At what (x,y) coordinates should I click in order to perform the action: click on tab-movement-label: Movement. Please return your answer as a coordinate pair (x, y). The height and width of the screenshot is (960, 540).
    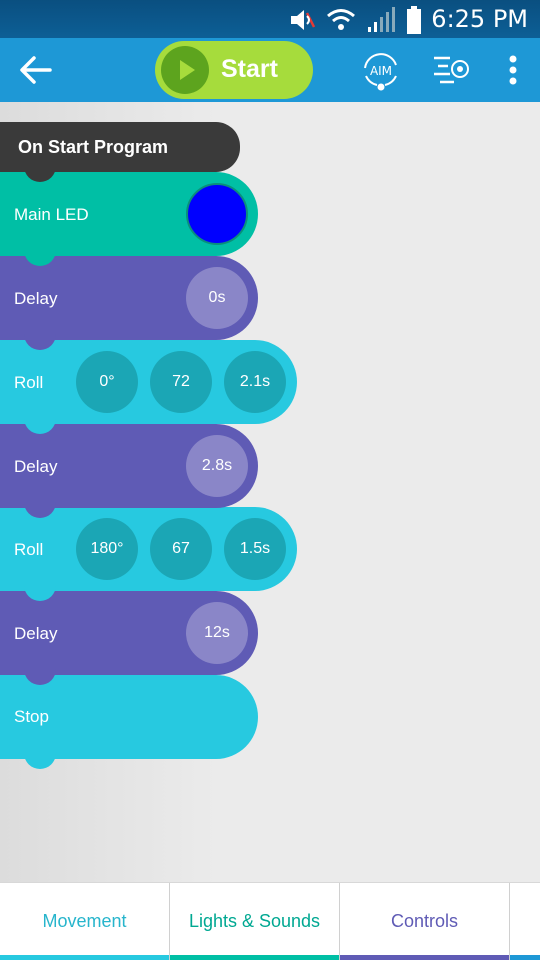
    Looking at the image, I should click on (84, 921).